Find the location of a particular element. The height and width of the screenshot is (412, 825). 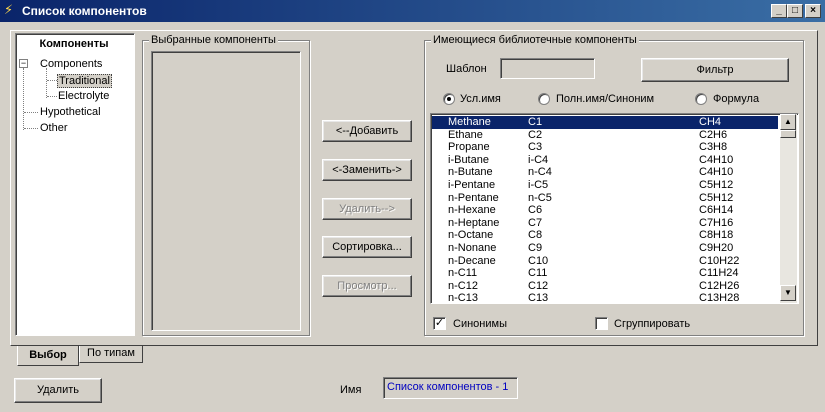

row-full-name: i-C4 is located at coordinates (538, 159).